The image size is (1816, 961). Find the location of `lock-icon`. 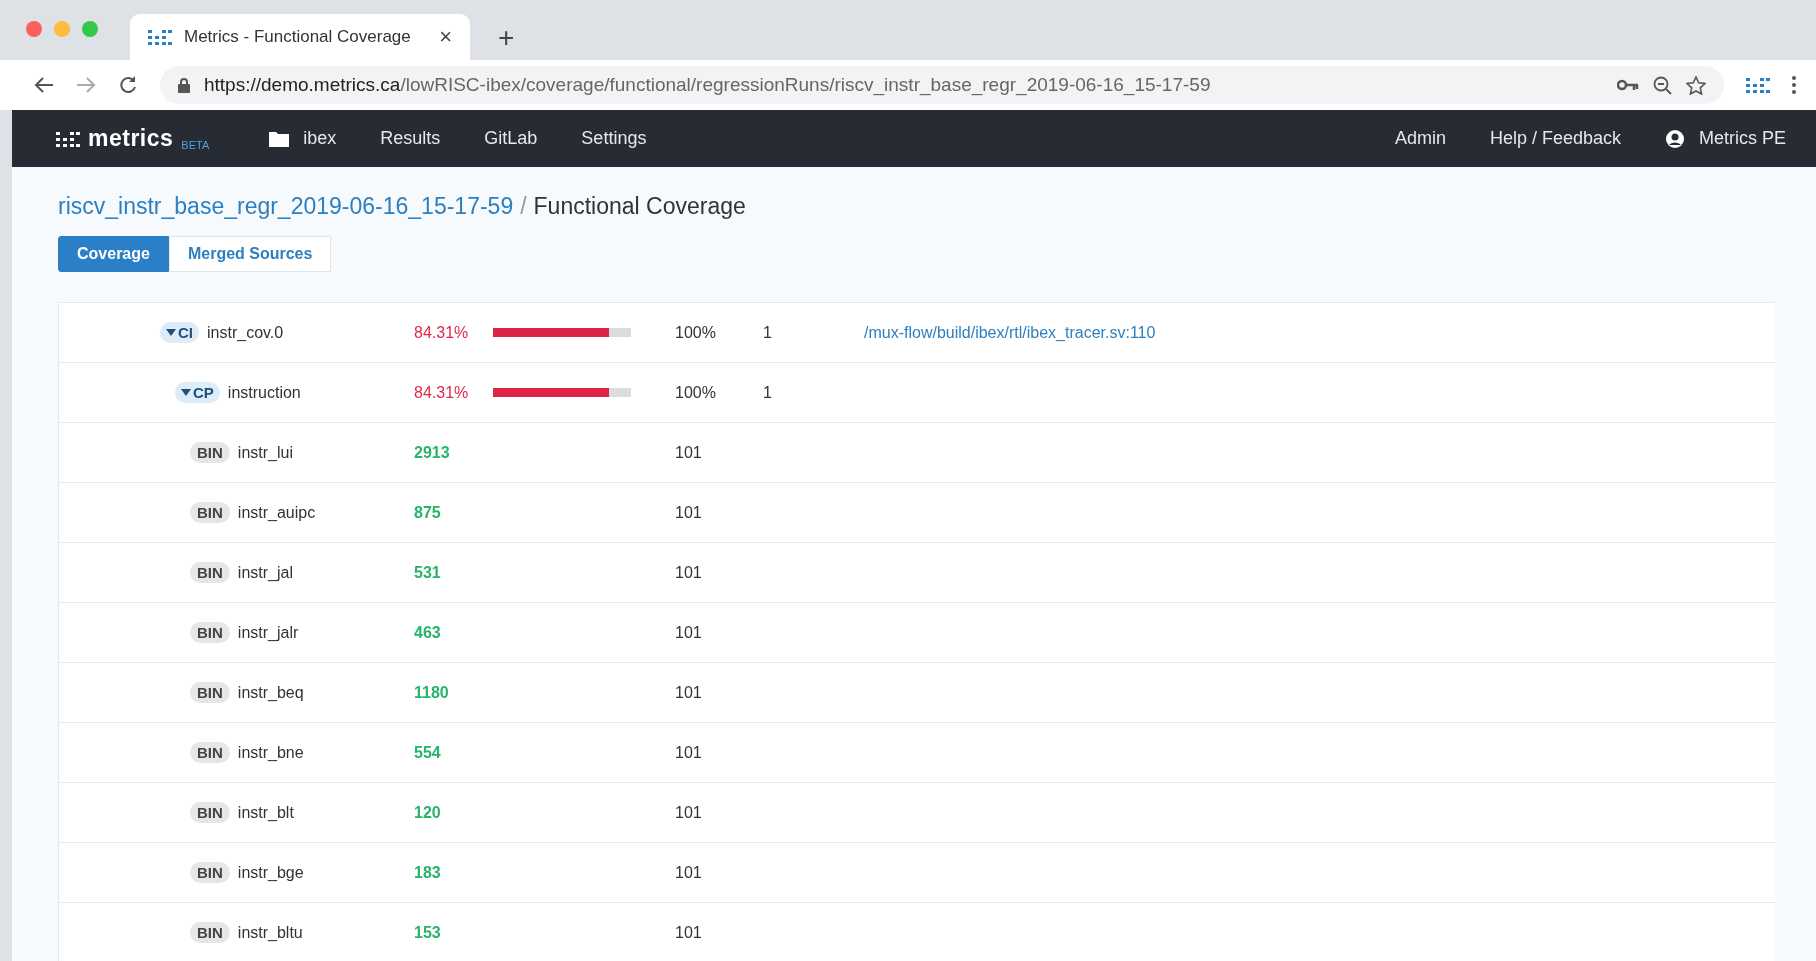

lock-icon is located at coordinates (184, 85).